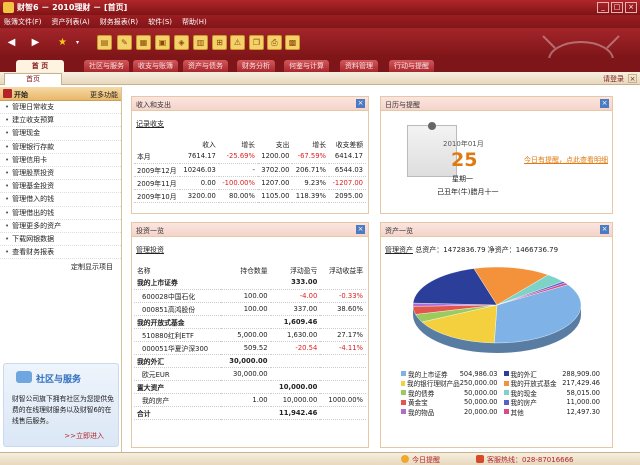  I want to click on investment-cell-name: 置大资产, so click(177, 387).